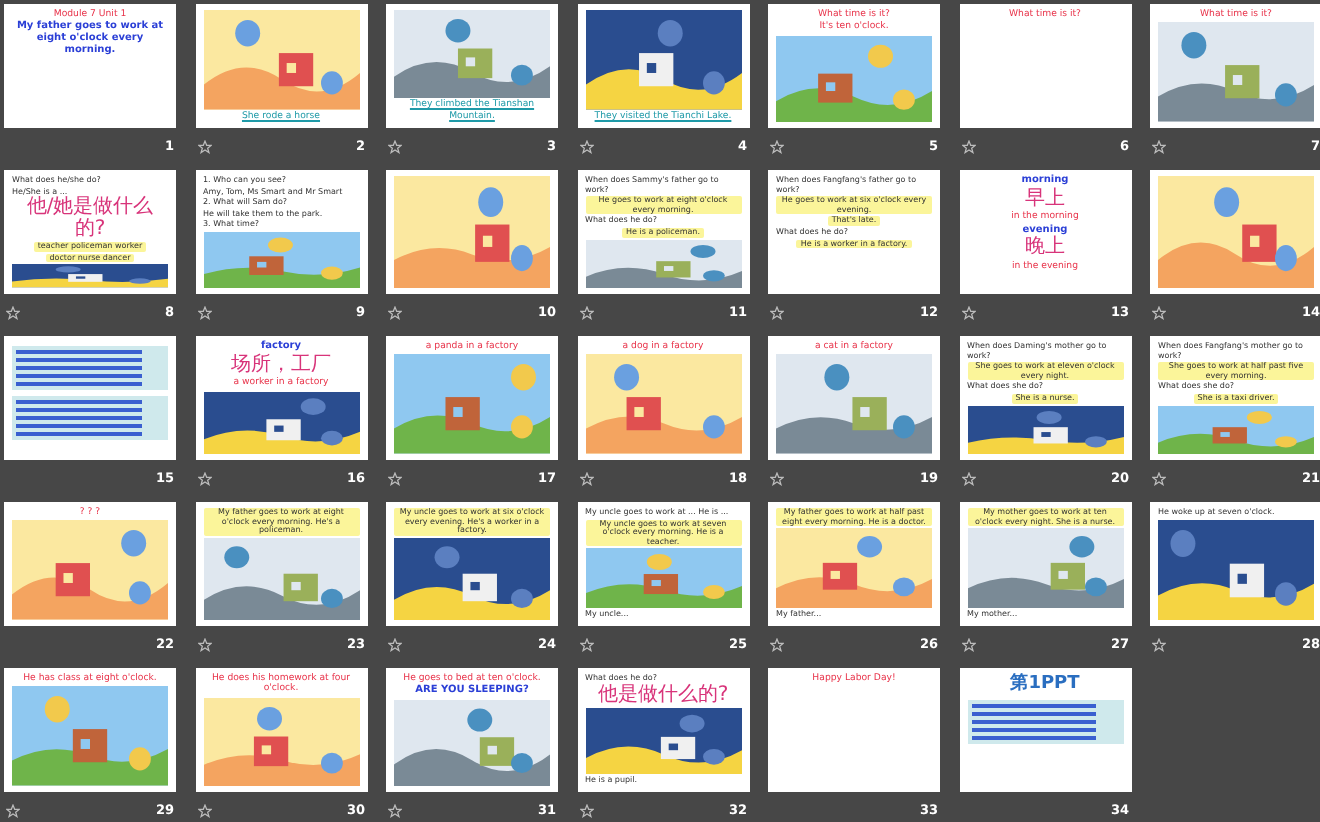 Image resolution: width=1320 pixels, height=822 pixels. Describe the element at coordinates (1045, 200) in the screenshot. I see `slide-text: 早上` at that location.